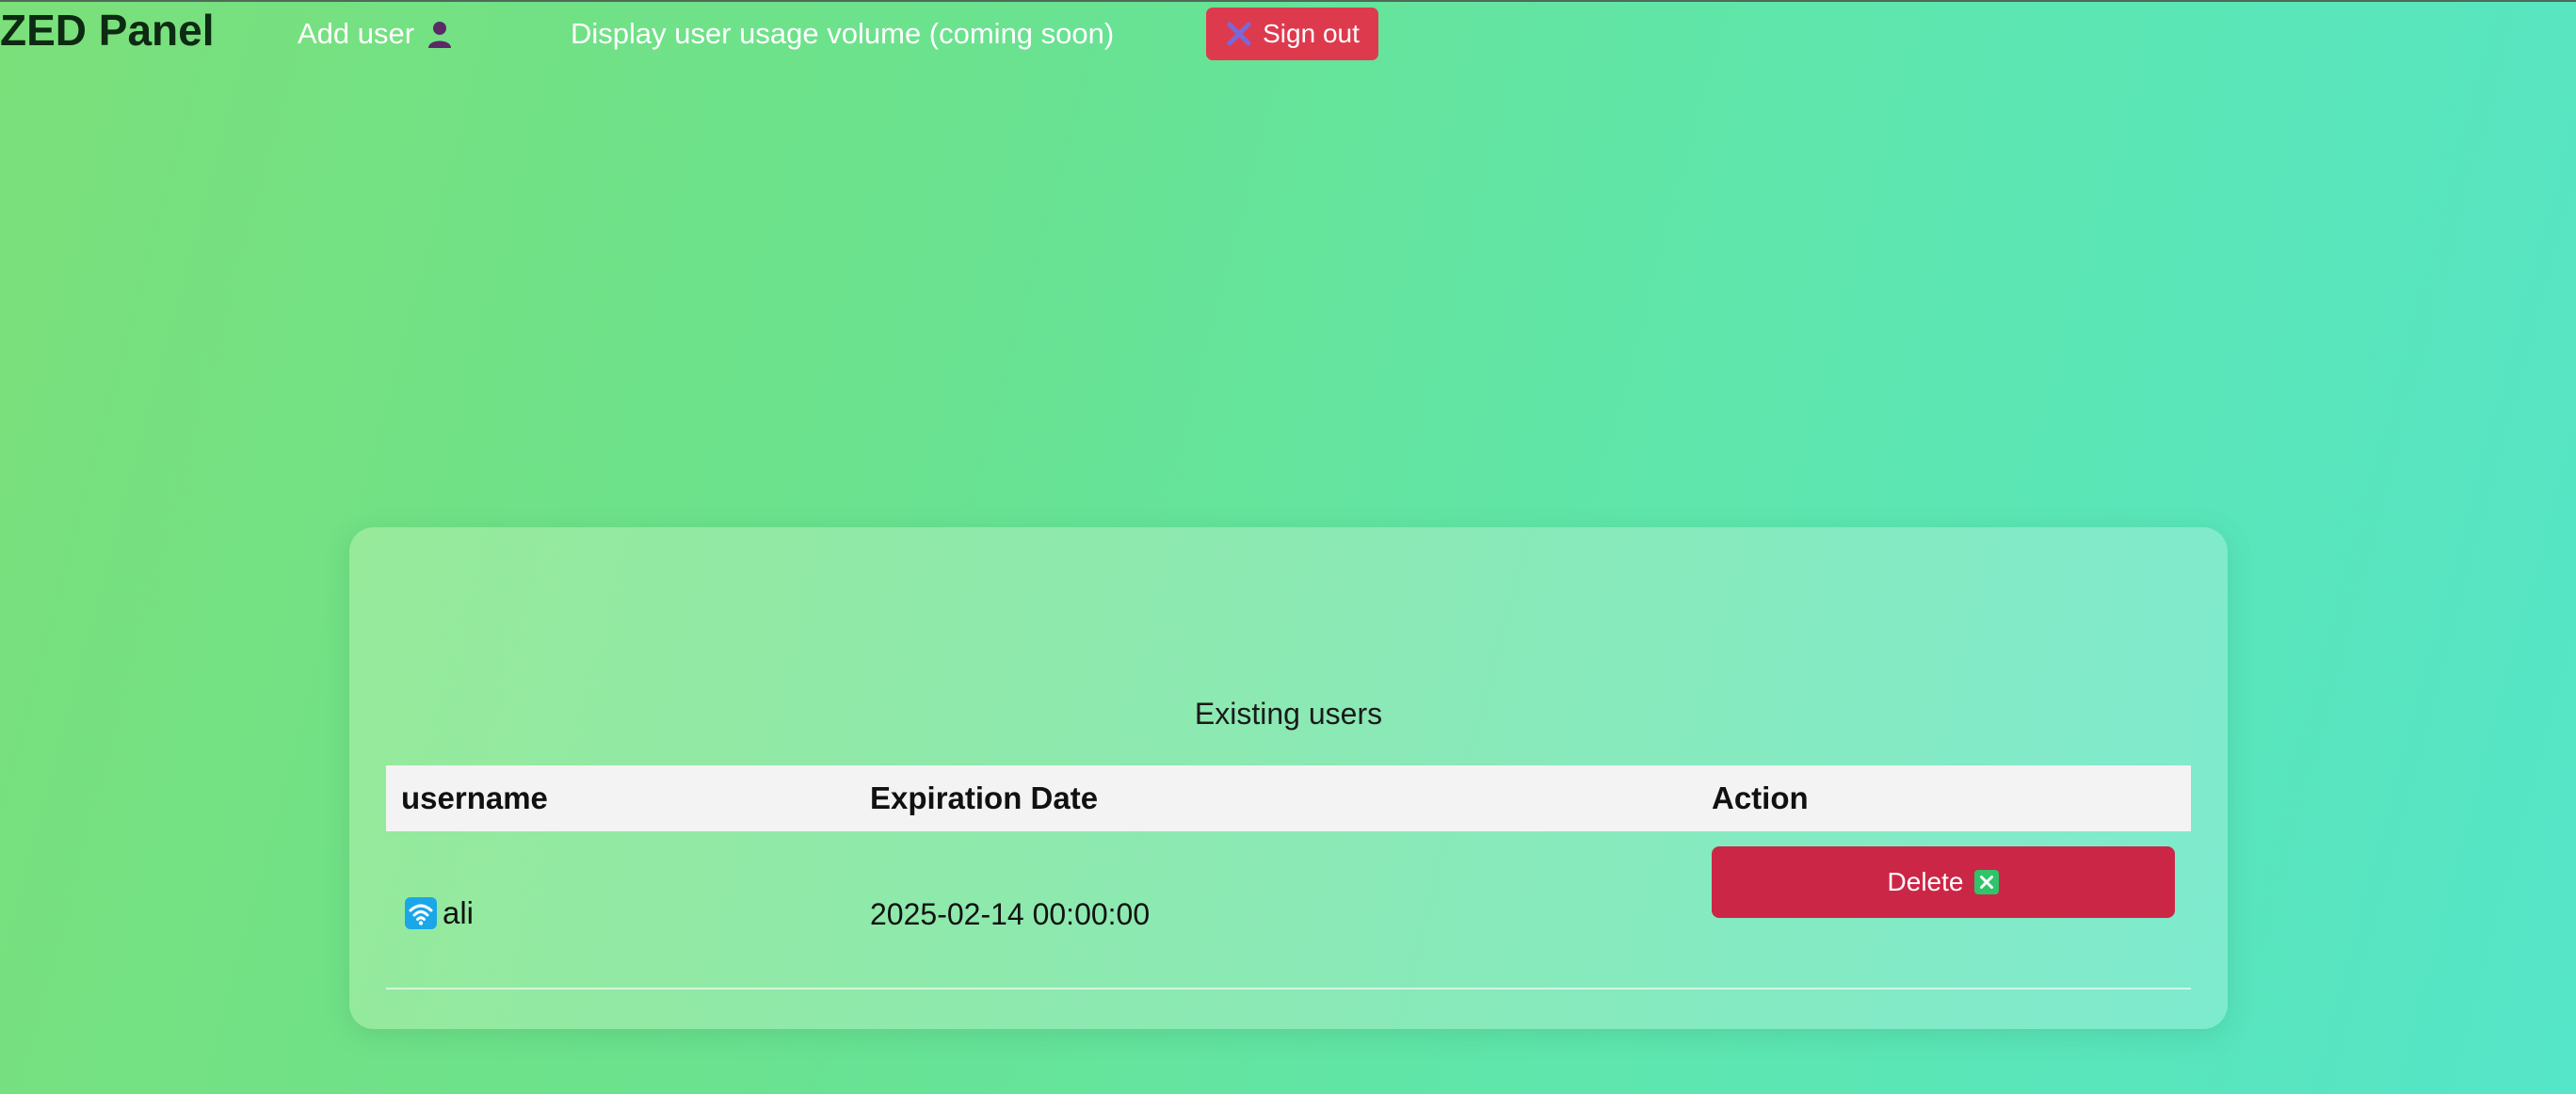 The image size is (2576, 1094). Describe the element at coordinates (1760, 797) in the screenshot. I see `column-header-action: Action` at that location.